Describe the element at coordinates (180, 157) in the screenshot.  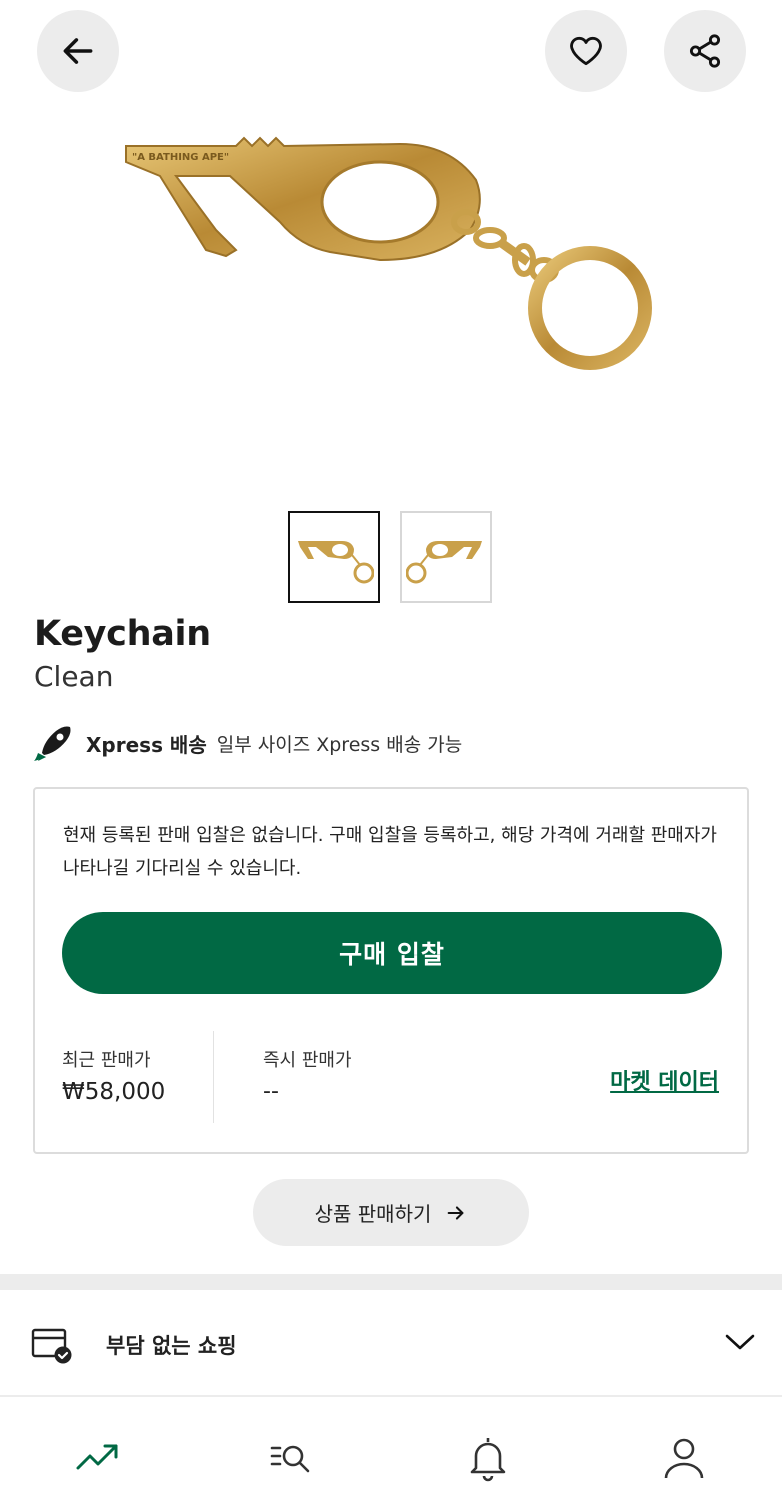
I see `svg-text: "A BATHING APE"` at that location.